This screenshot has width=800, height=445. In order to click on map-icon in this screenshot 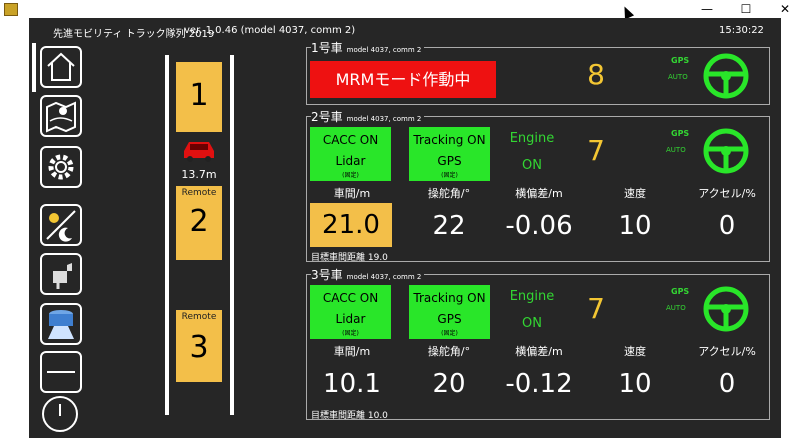, I will do `click(61, 117)`.